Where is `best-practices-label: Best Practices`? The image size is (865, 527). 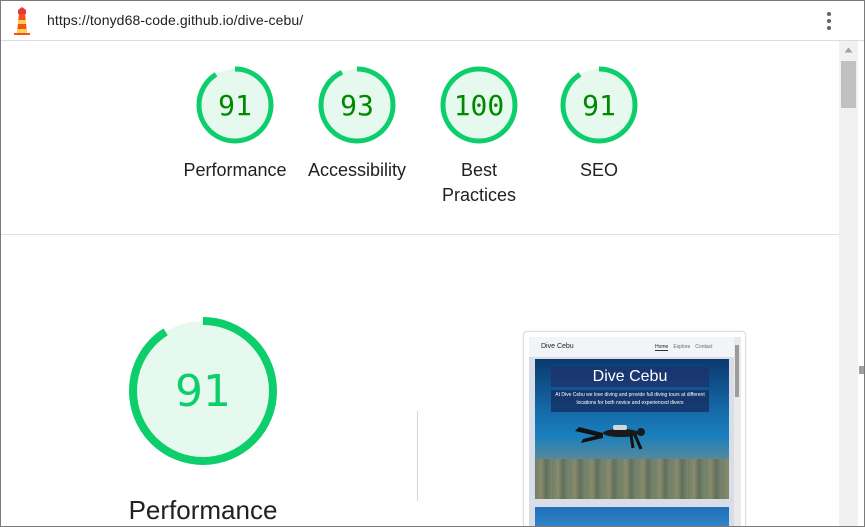
best-practices-label: Best Practices is located at coordinates (479, 183).